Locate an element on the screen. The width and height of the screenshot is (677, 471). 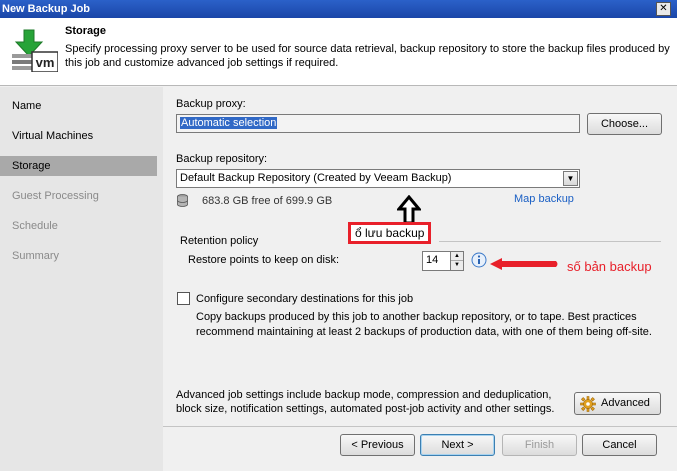
restore-points-stepper: 14 ▲ ▼ is located at coordinates (443, 261).